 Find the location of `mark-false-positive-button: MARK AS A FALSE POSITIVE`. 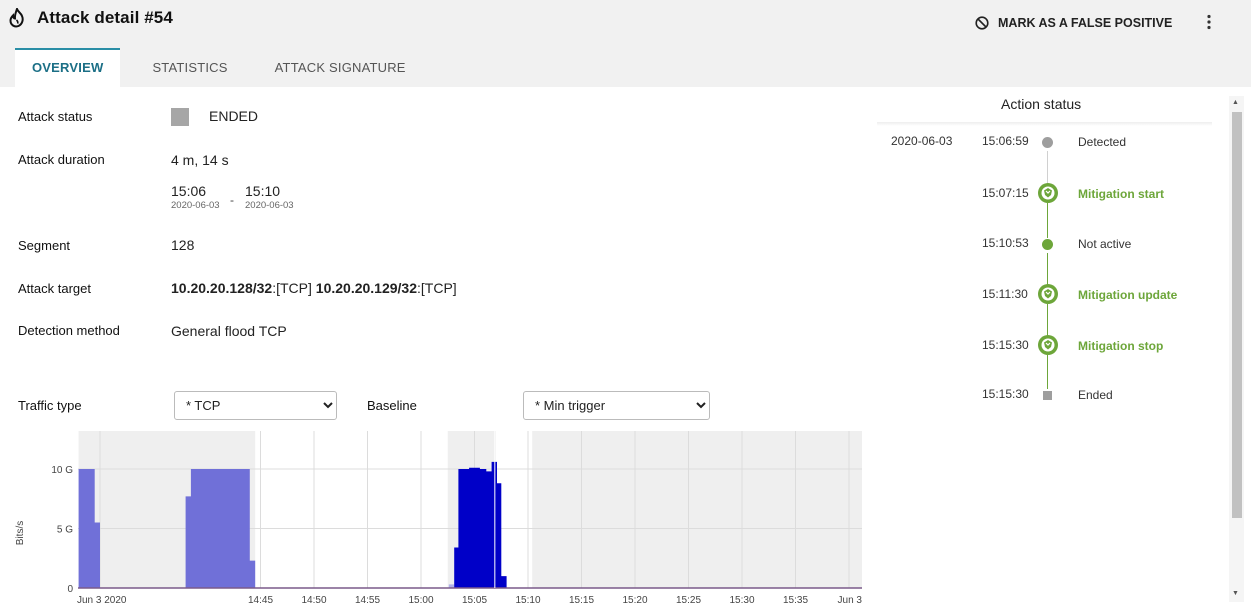

mark-false-positive-button: MARK AS A FALSE POSITIVE is located at coordinates (1073, 23).